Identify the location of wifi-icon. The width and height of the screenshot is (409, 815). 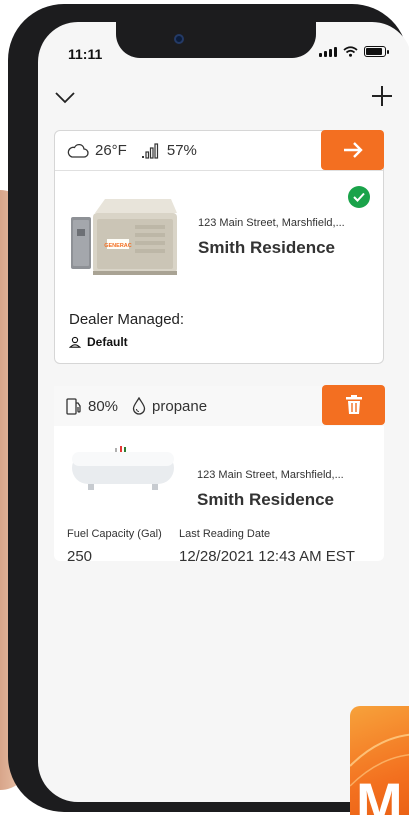
(350, 51).